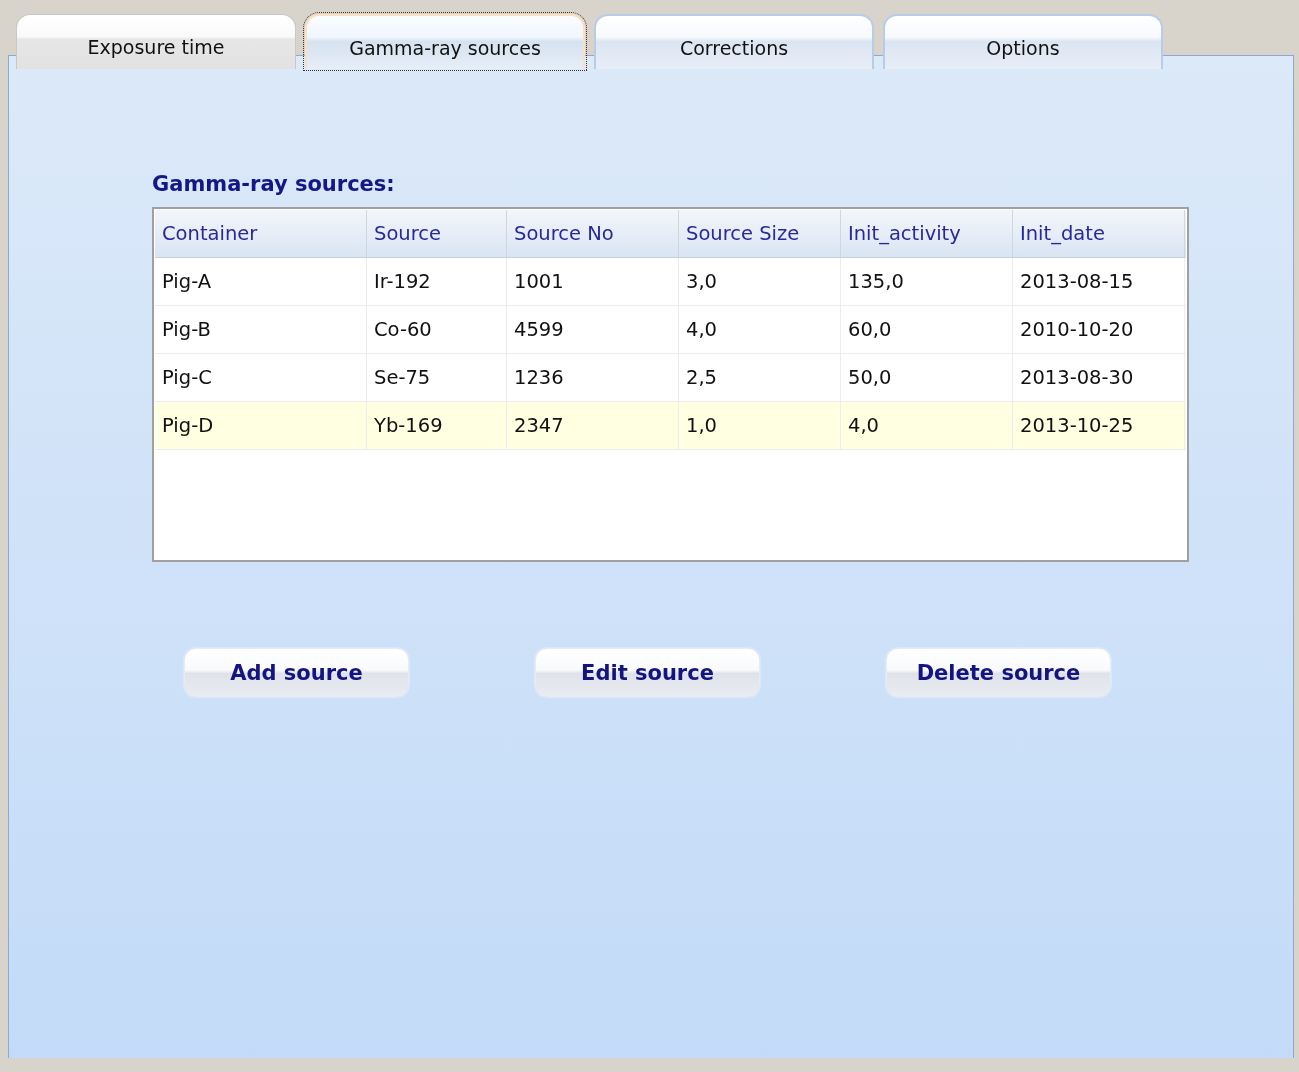  Describe the element at coordinates (927, 377) in the screenshot. I see `table-cell: 50,0` at that location.